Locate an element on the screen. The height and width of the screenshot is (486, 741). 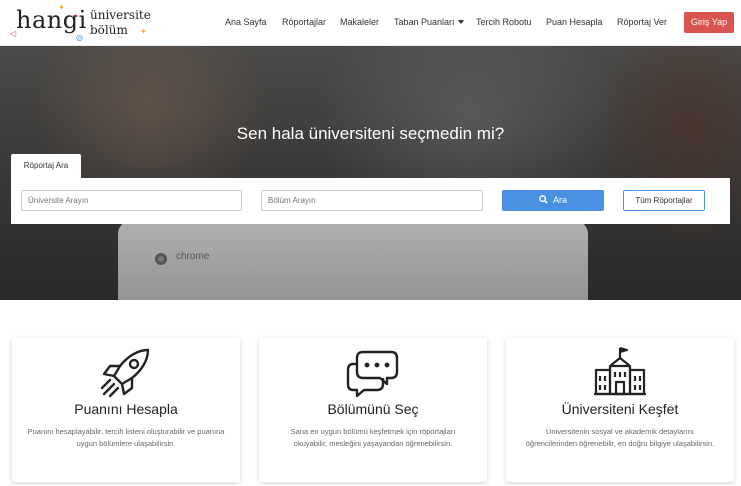
all-interviews-button: Tüm Röportajlar is located at coordinates (664, 200).